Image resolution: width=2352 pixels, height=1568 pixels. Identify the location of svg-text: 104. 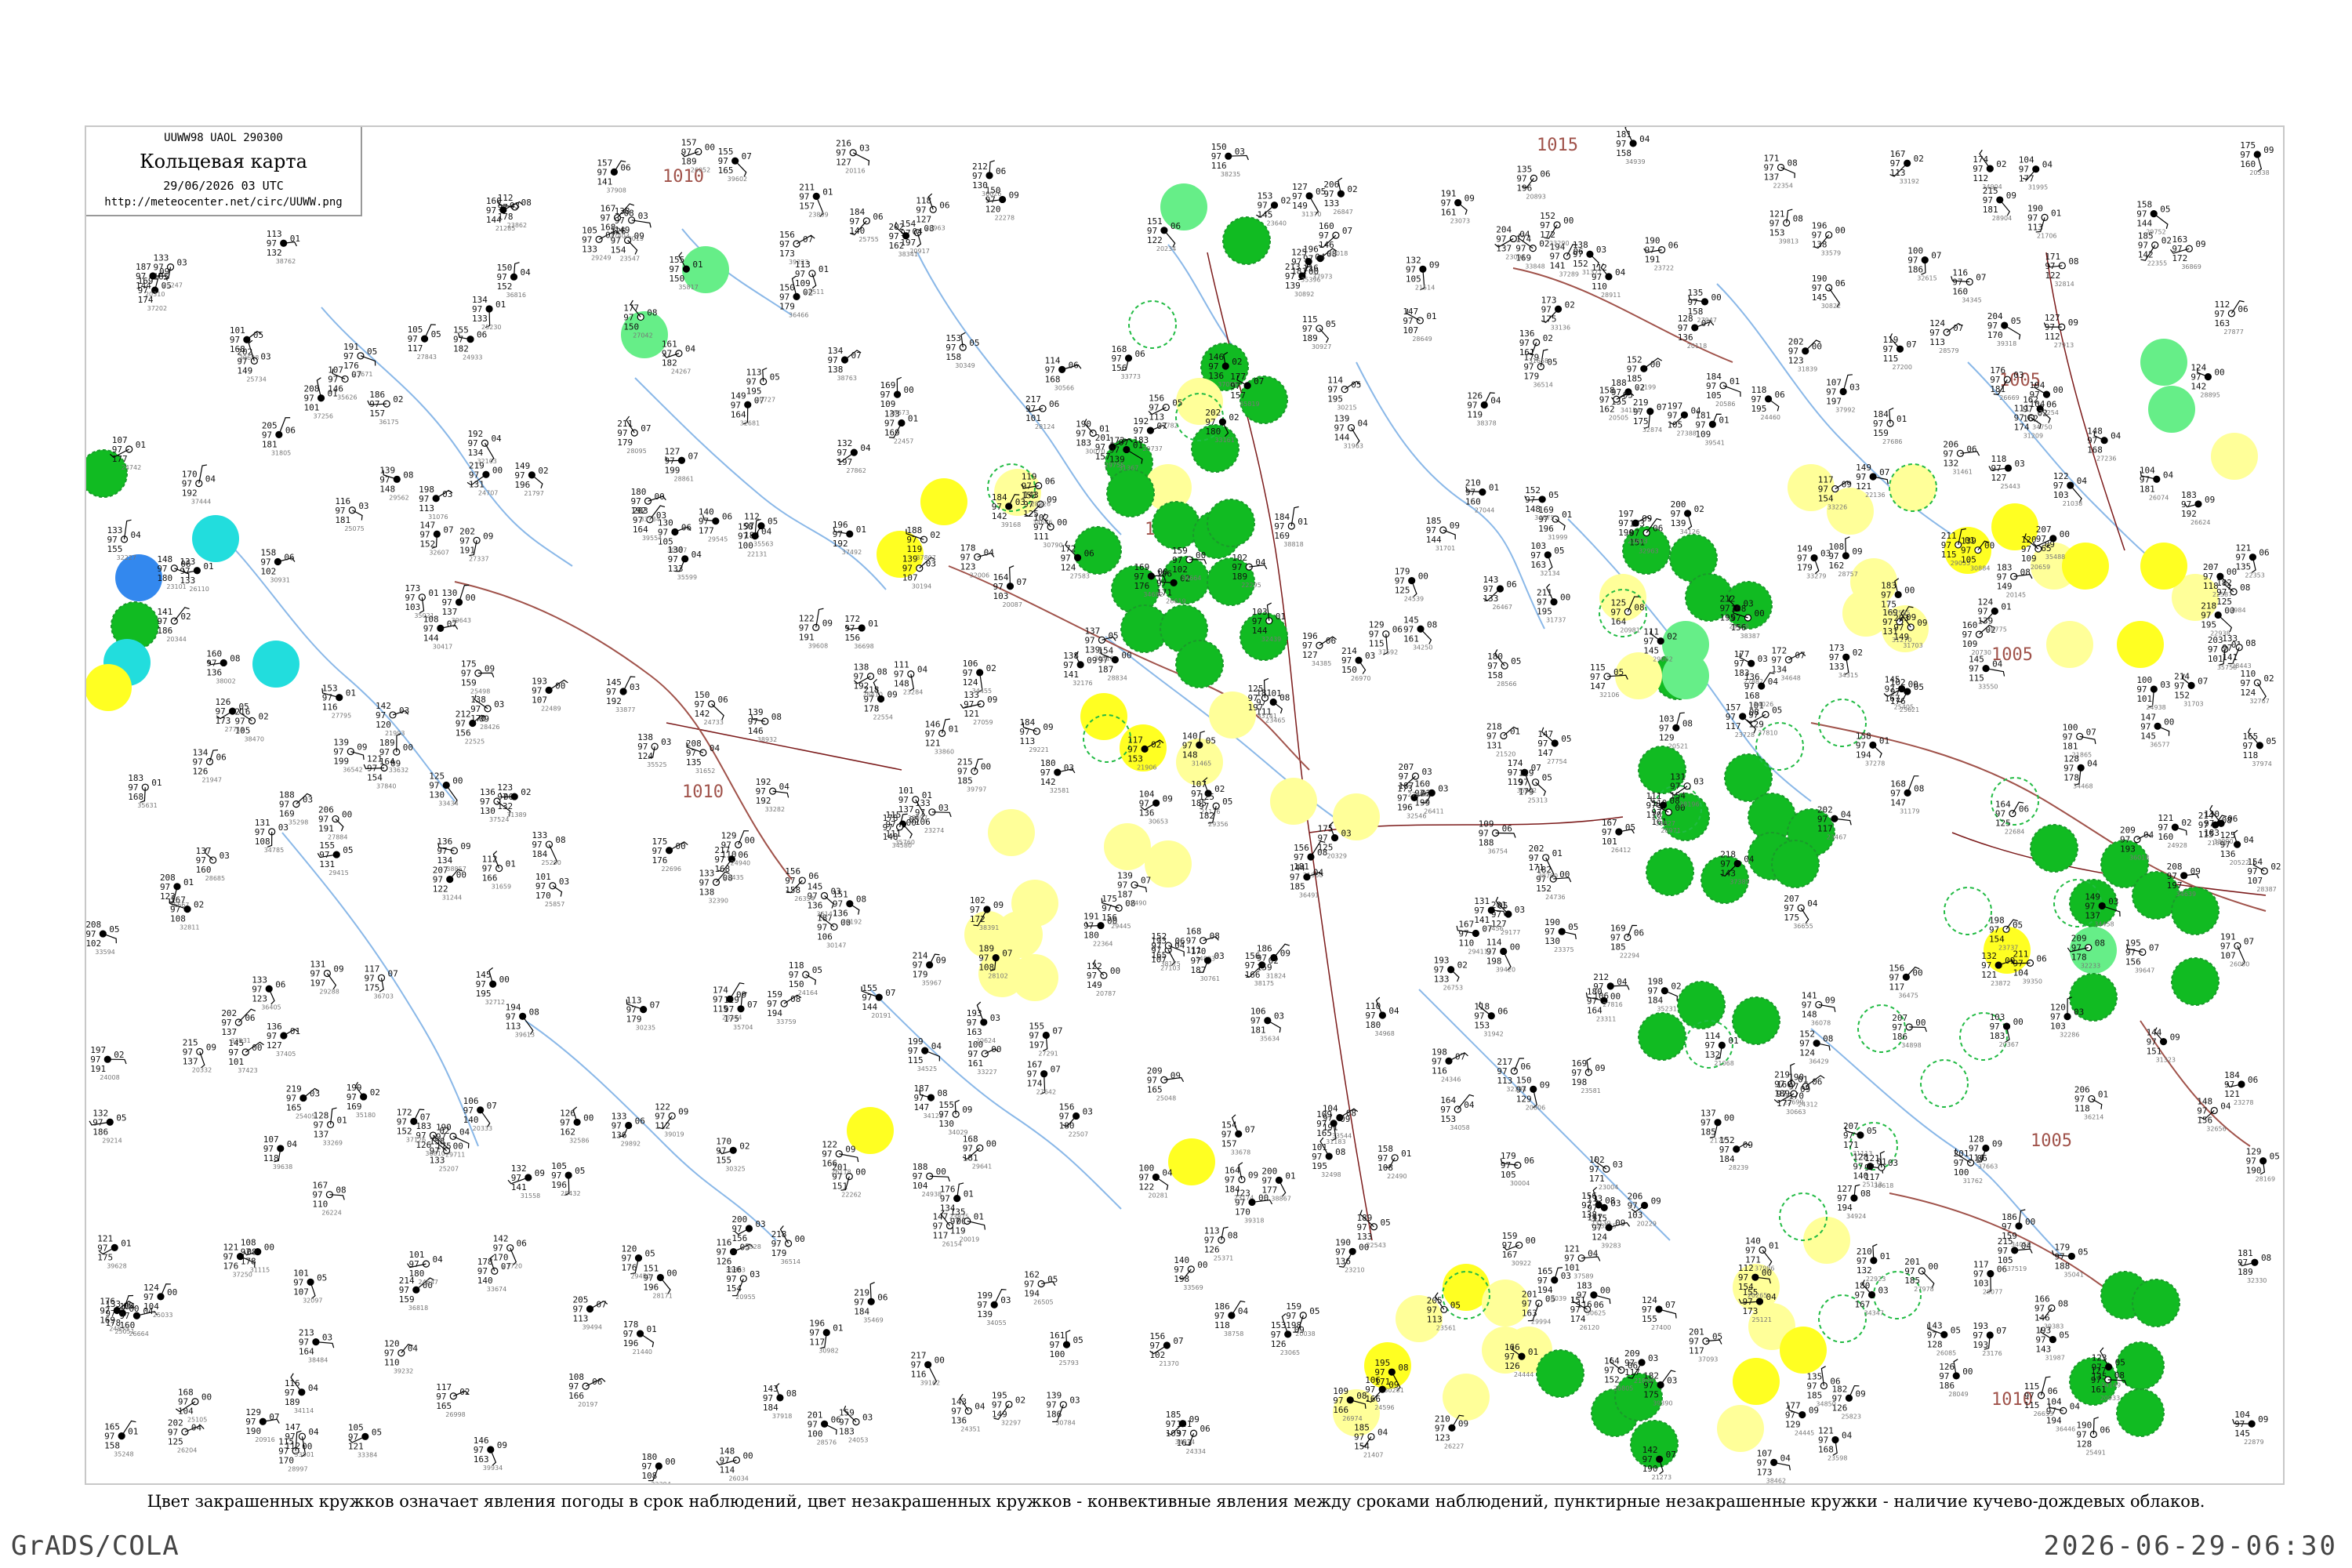
(2021, 972).